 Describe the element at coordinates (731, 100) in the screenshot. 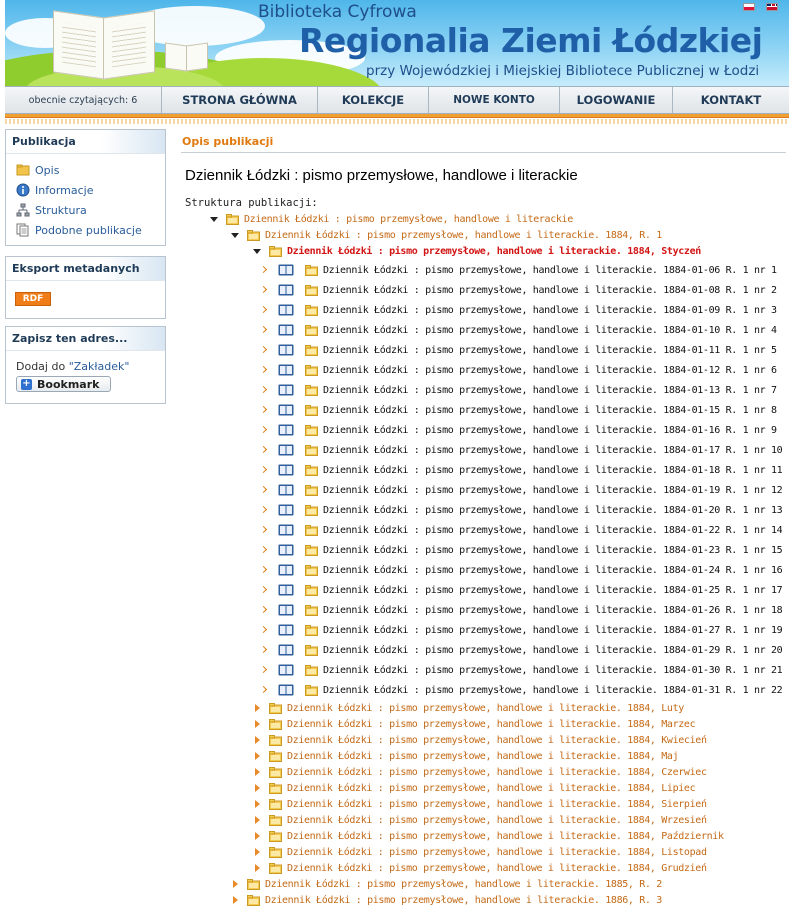

I see `menu-item-contact: KONTAKT` at that location.